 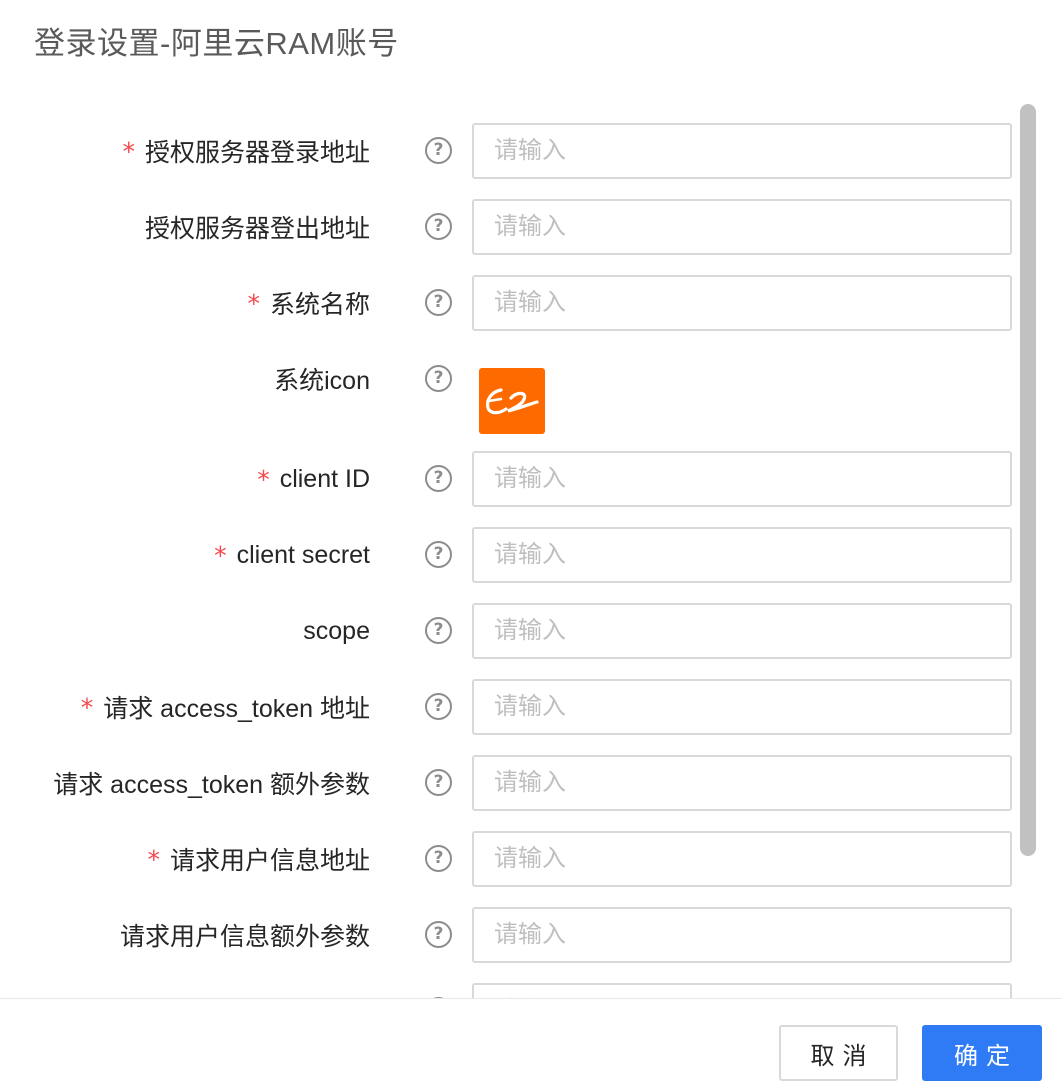 I want to click on form-label: * 授权服务器登录地址, so click(x=246, y=151).